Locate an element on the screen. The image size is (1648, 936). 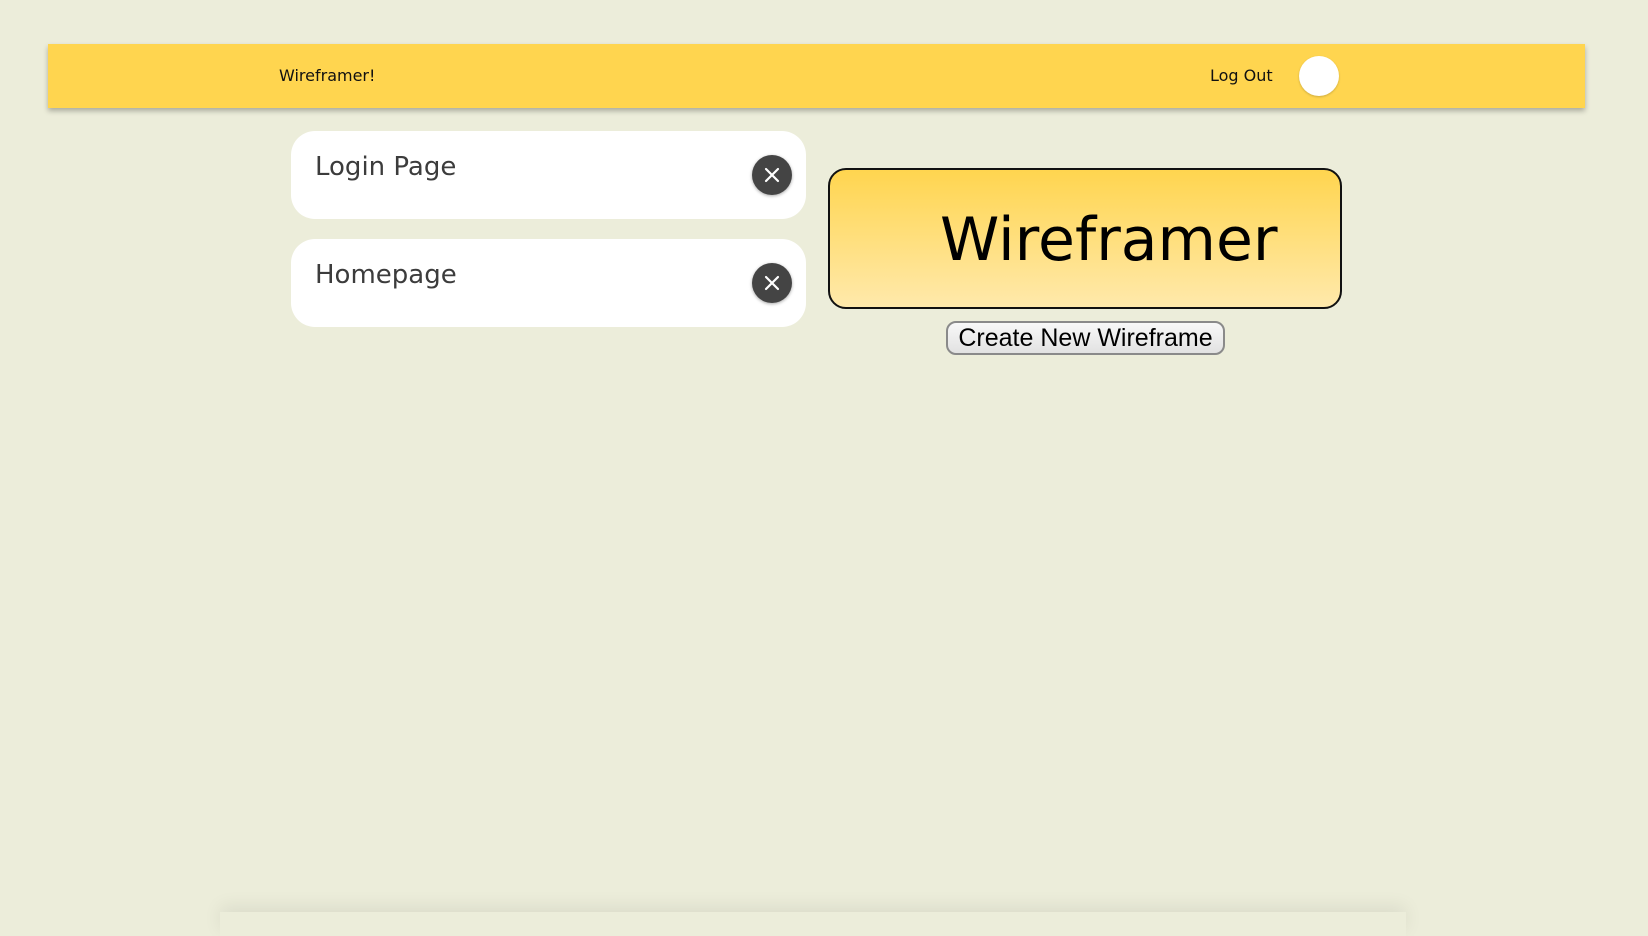
banner-title: Wireframer is located at coordinates (1109, 240).